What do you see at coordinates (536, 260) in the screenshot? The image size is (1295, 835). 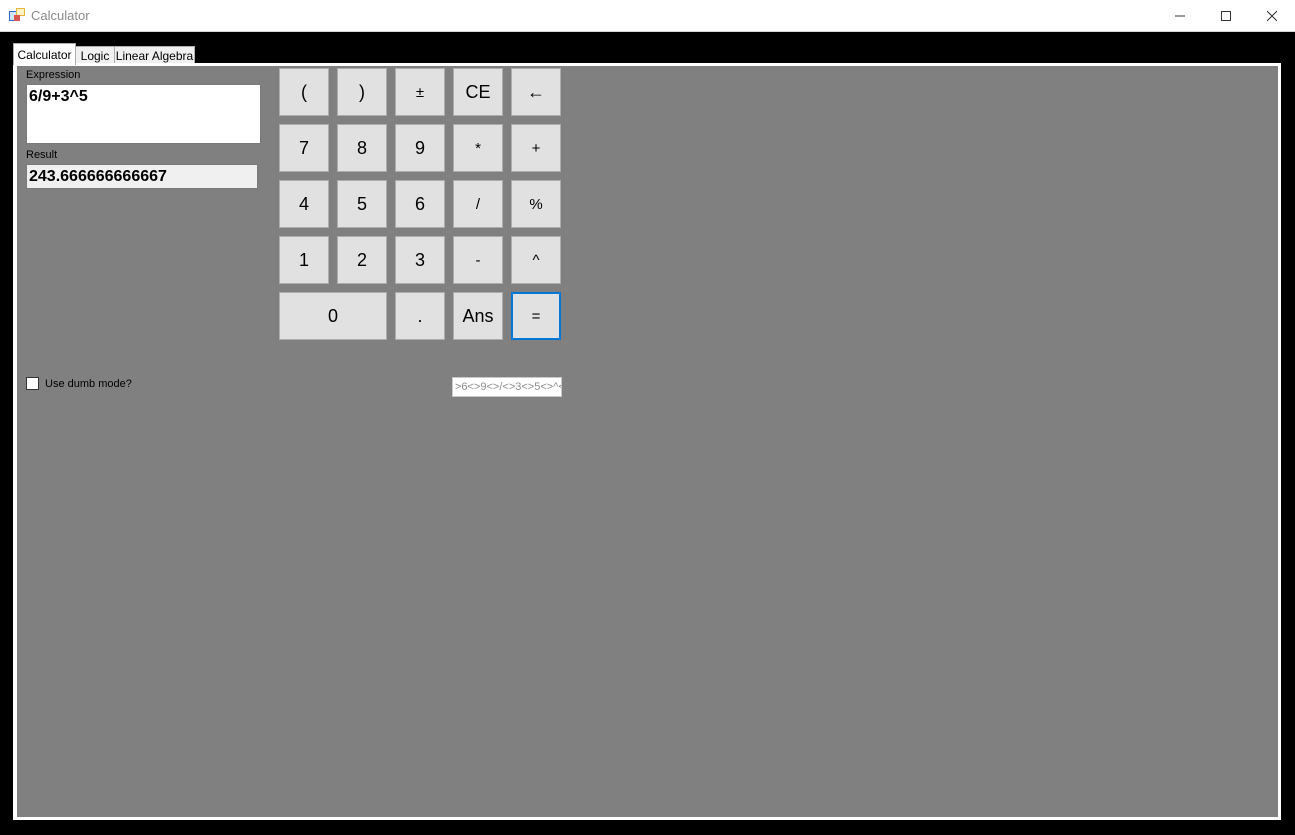 I see `key-power: ^` at bounding box center [536, 260].